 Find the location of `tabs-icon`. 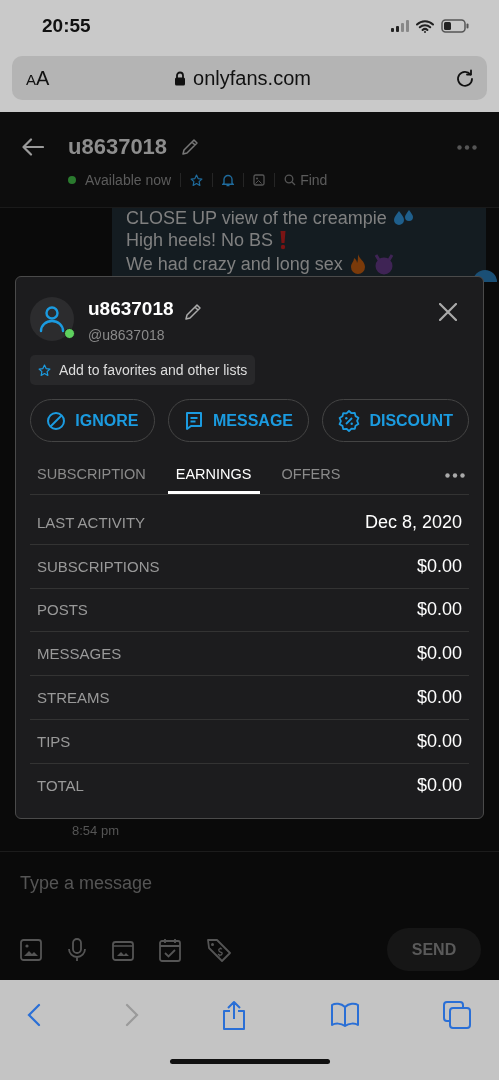

tabs-icon is located at coordinates (457, 1015).